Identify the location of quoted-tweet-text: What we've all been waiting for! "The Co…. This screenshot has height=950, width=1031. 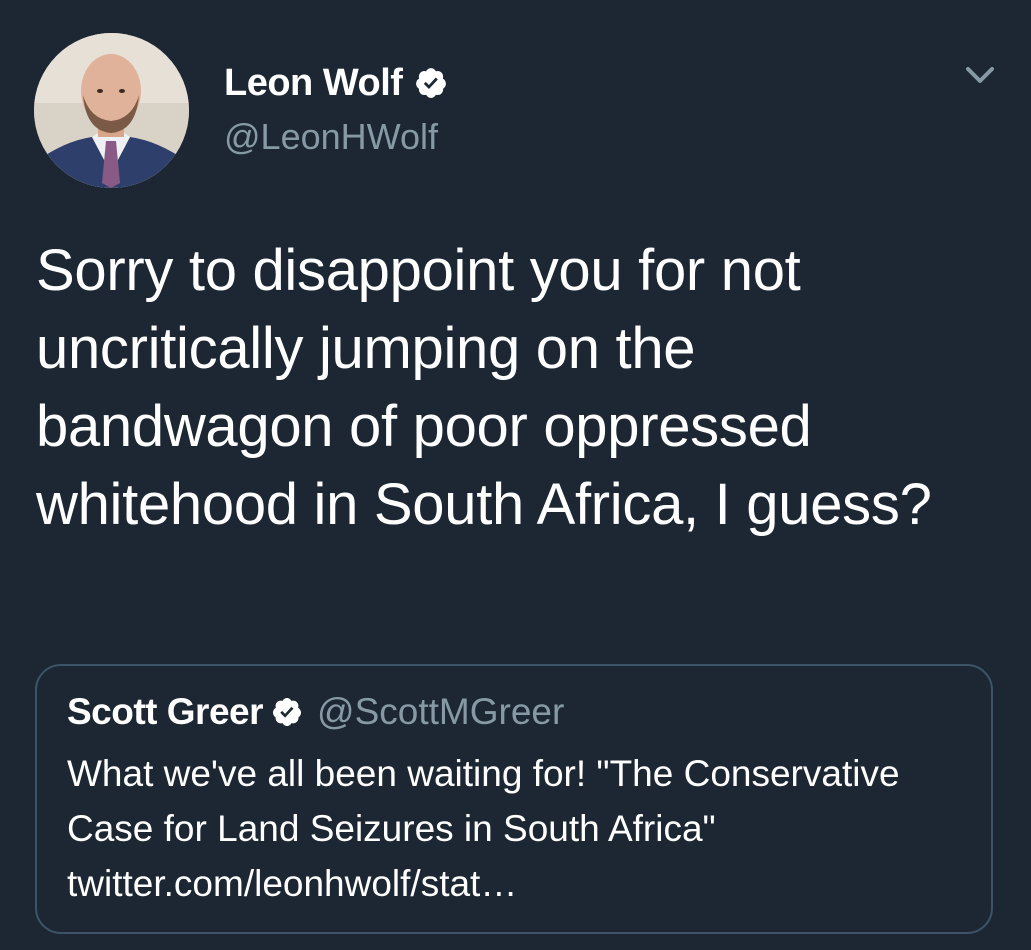
(483, 828).